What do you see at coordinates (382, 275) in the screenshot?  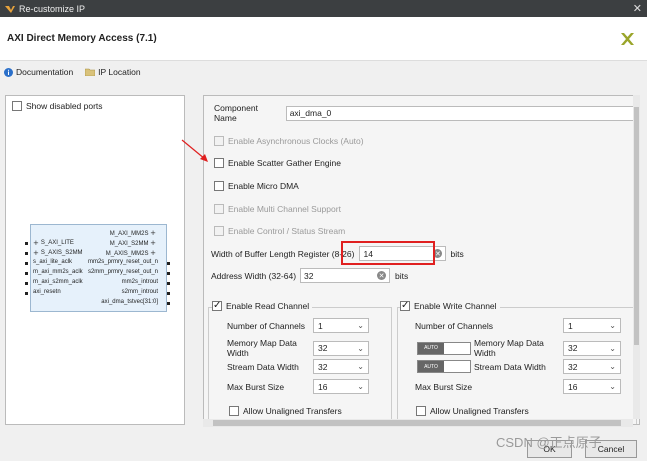 I see `clear-icon: ✕` at bounding box center [382, 275].